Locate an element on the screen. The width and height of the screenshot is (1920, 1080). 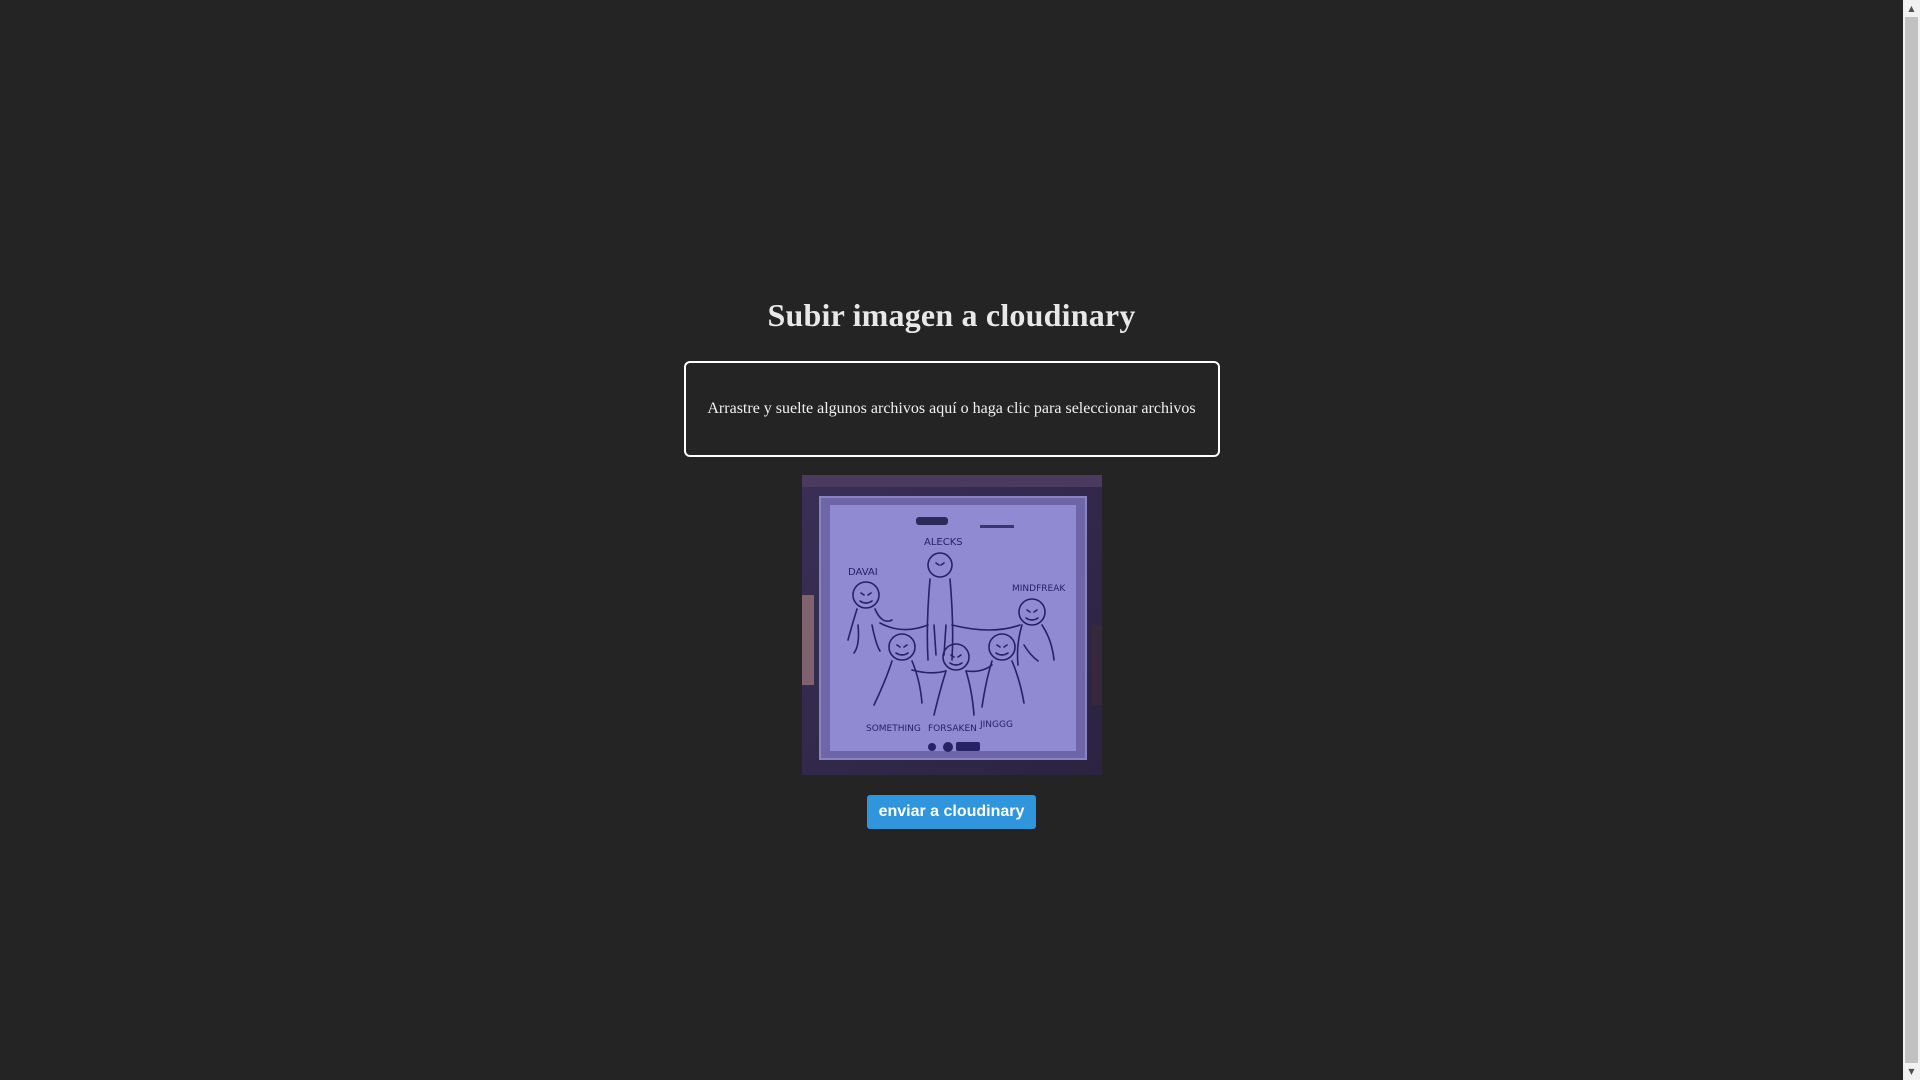
preview-label-something: SOMETHING is located at coordinates (893, 729).